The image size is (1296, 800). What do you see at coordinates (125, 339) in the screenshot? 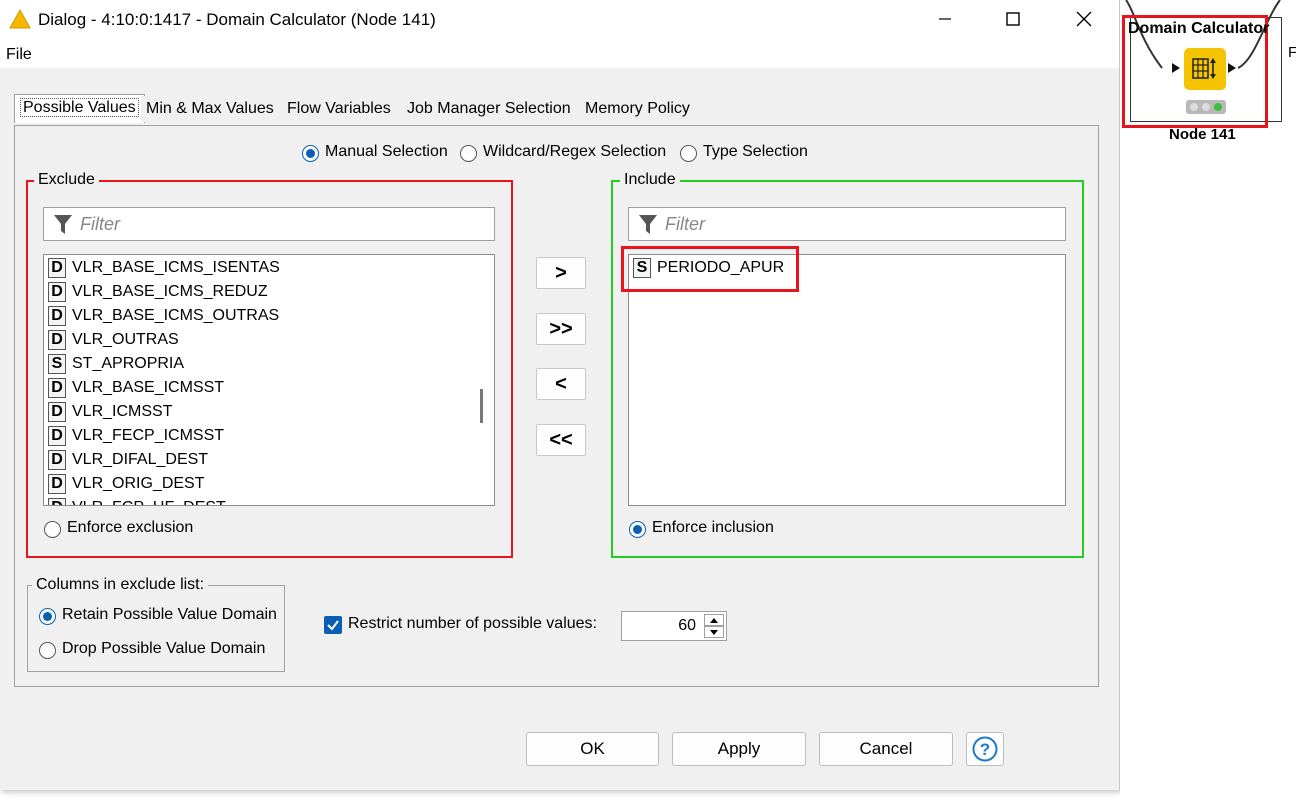
I see `column-name: VLR_OUTRAS` at bounding box center [125, 339].